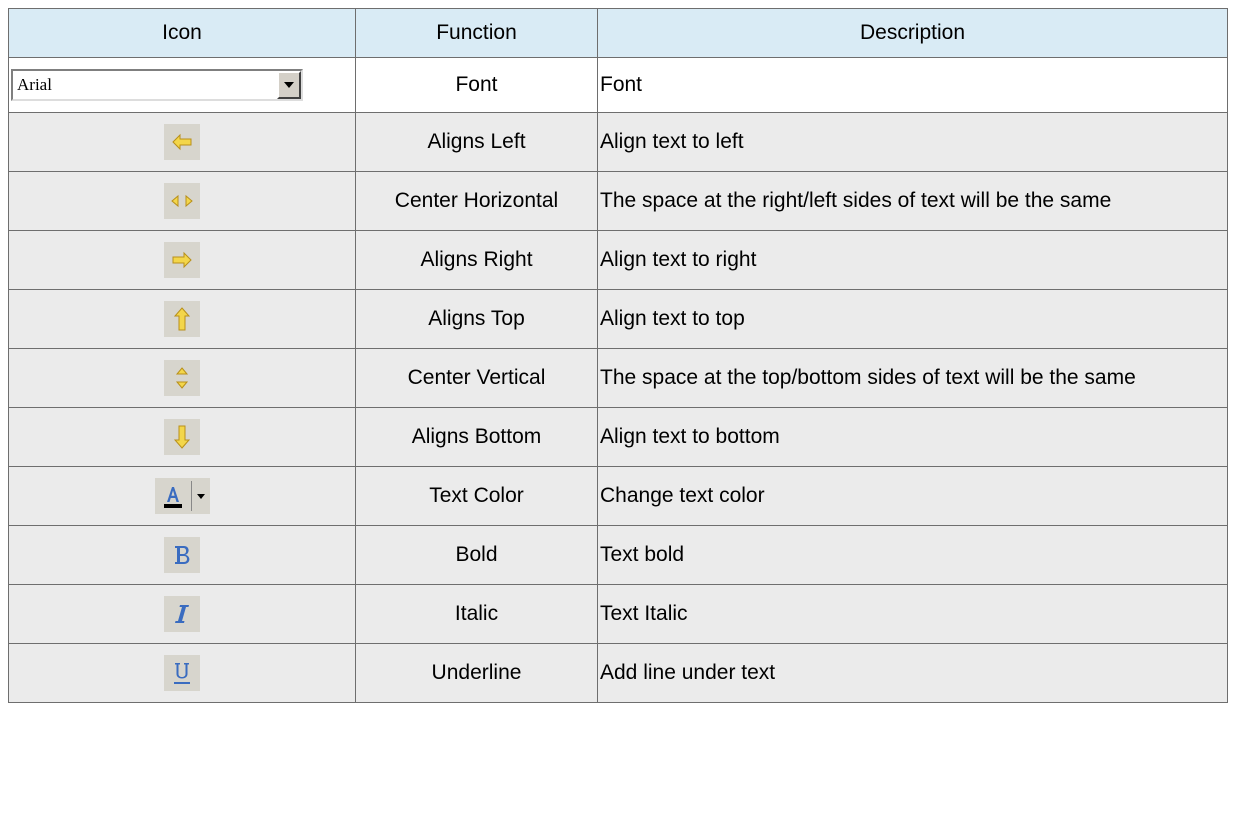 This screenshot has height=820, width=1236. I want to click on header-icon: Icon, so click(182, 33).